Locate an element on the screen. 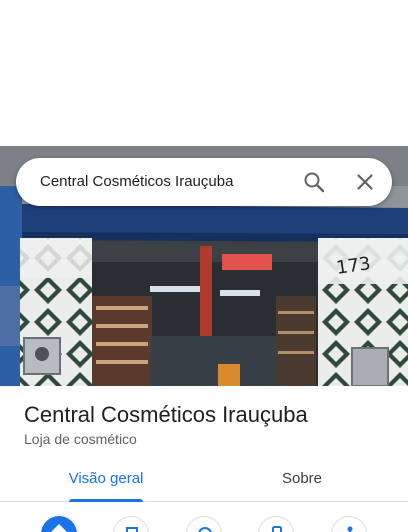 Image resolution: width=408 pixels, height=532 pixels. save-button is located at coordinates (131, 524).